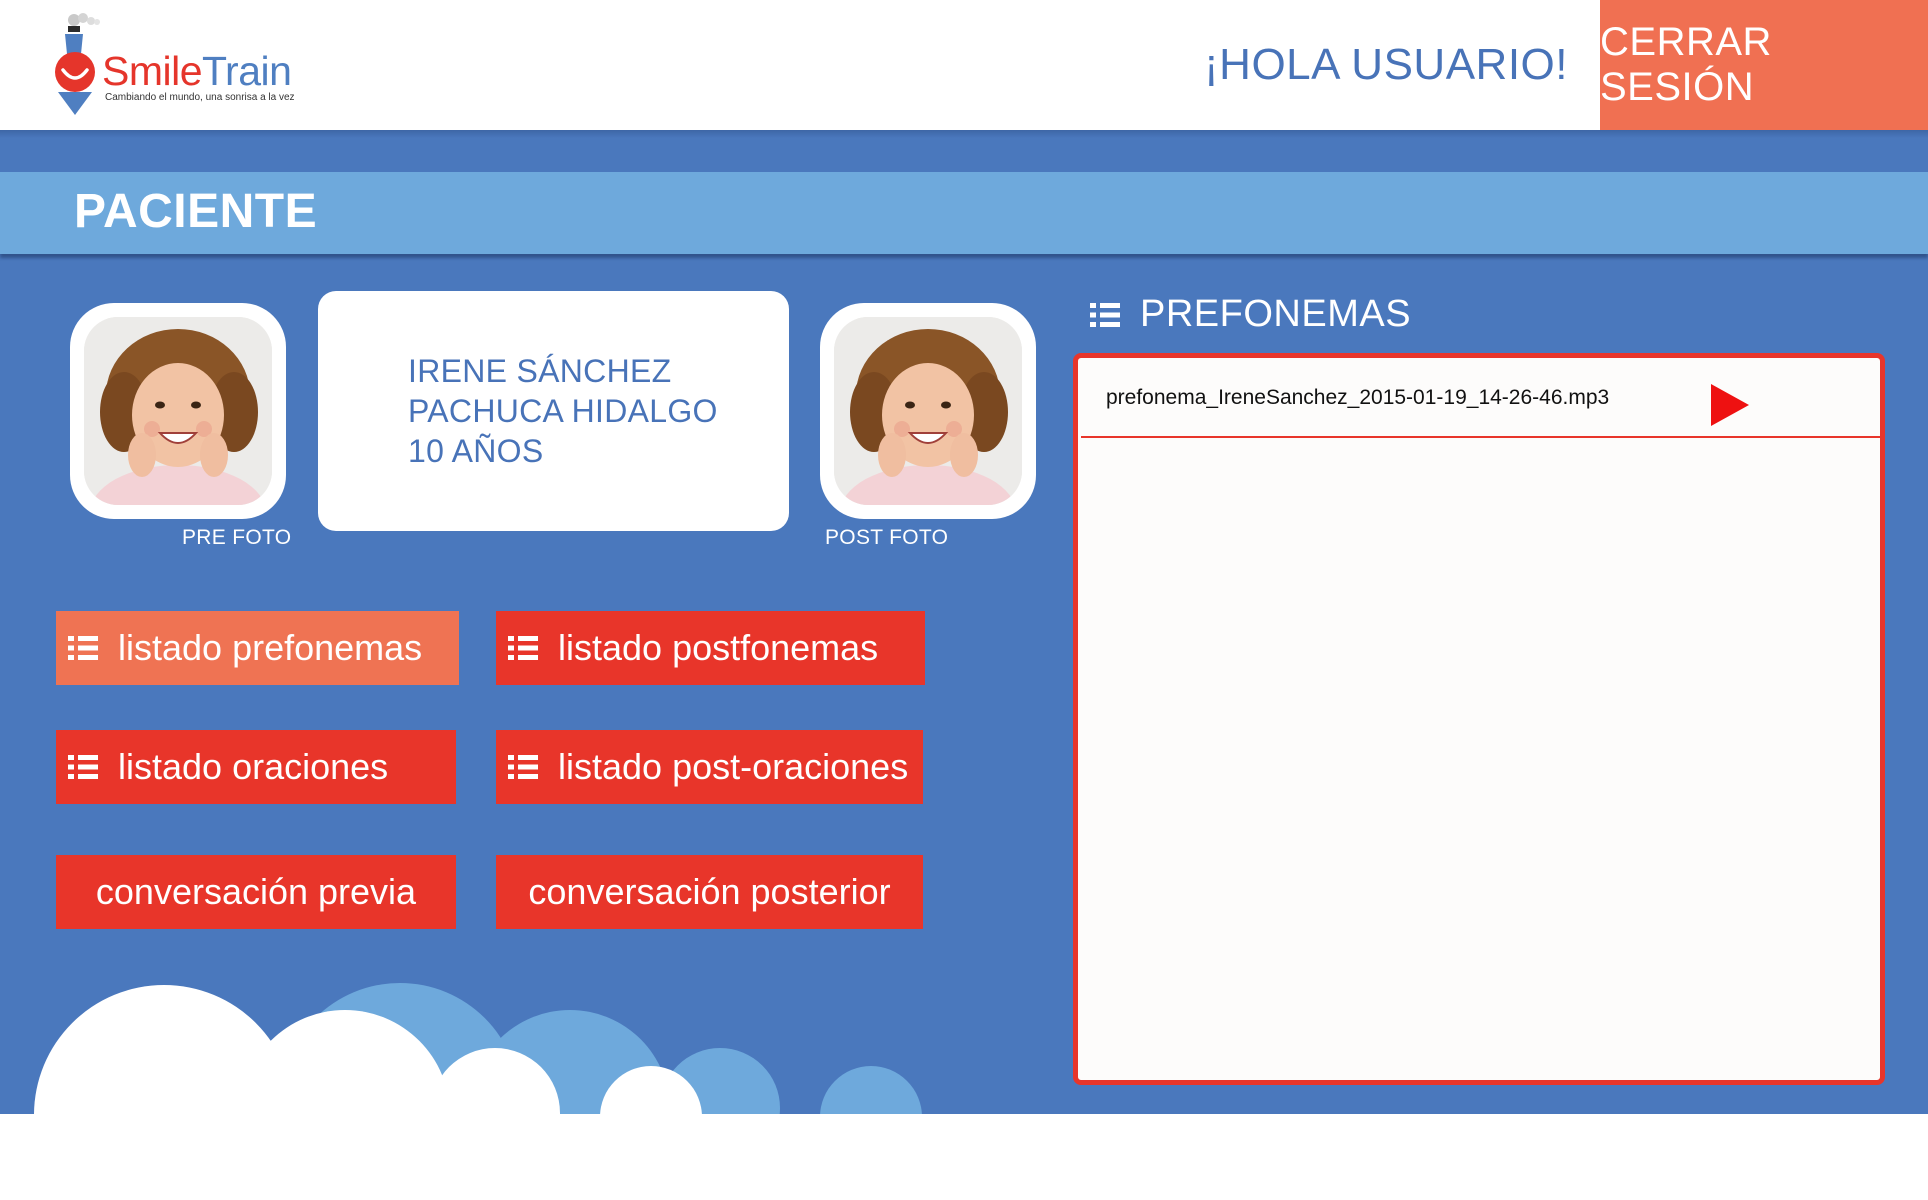 The image size is (1928, 1200). I want to click on logo-tagline: Cambiando el mundo, una sonrisa a la vez, so click(200, 97).